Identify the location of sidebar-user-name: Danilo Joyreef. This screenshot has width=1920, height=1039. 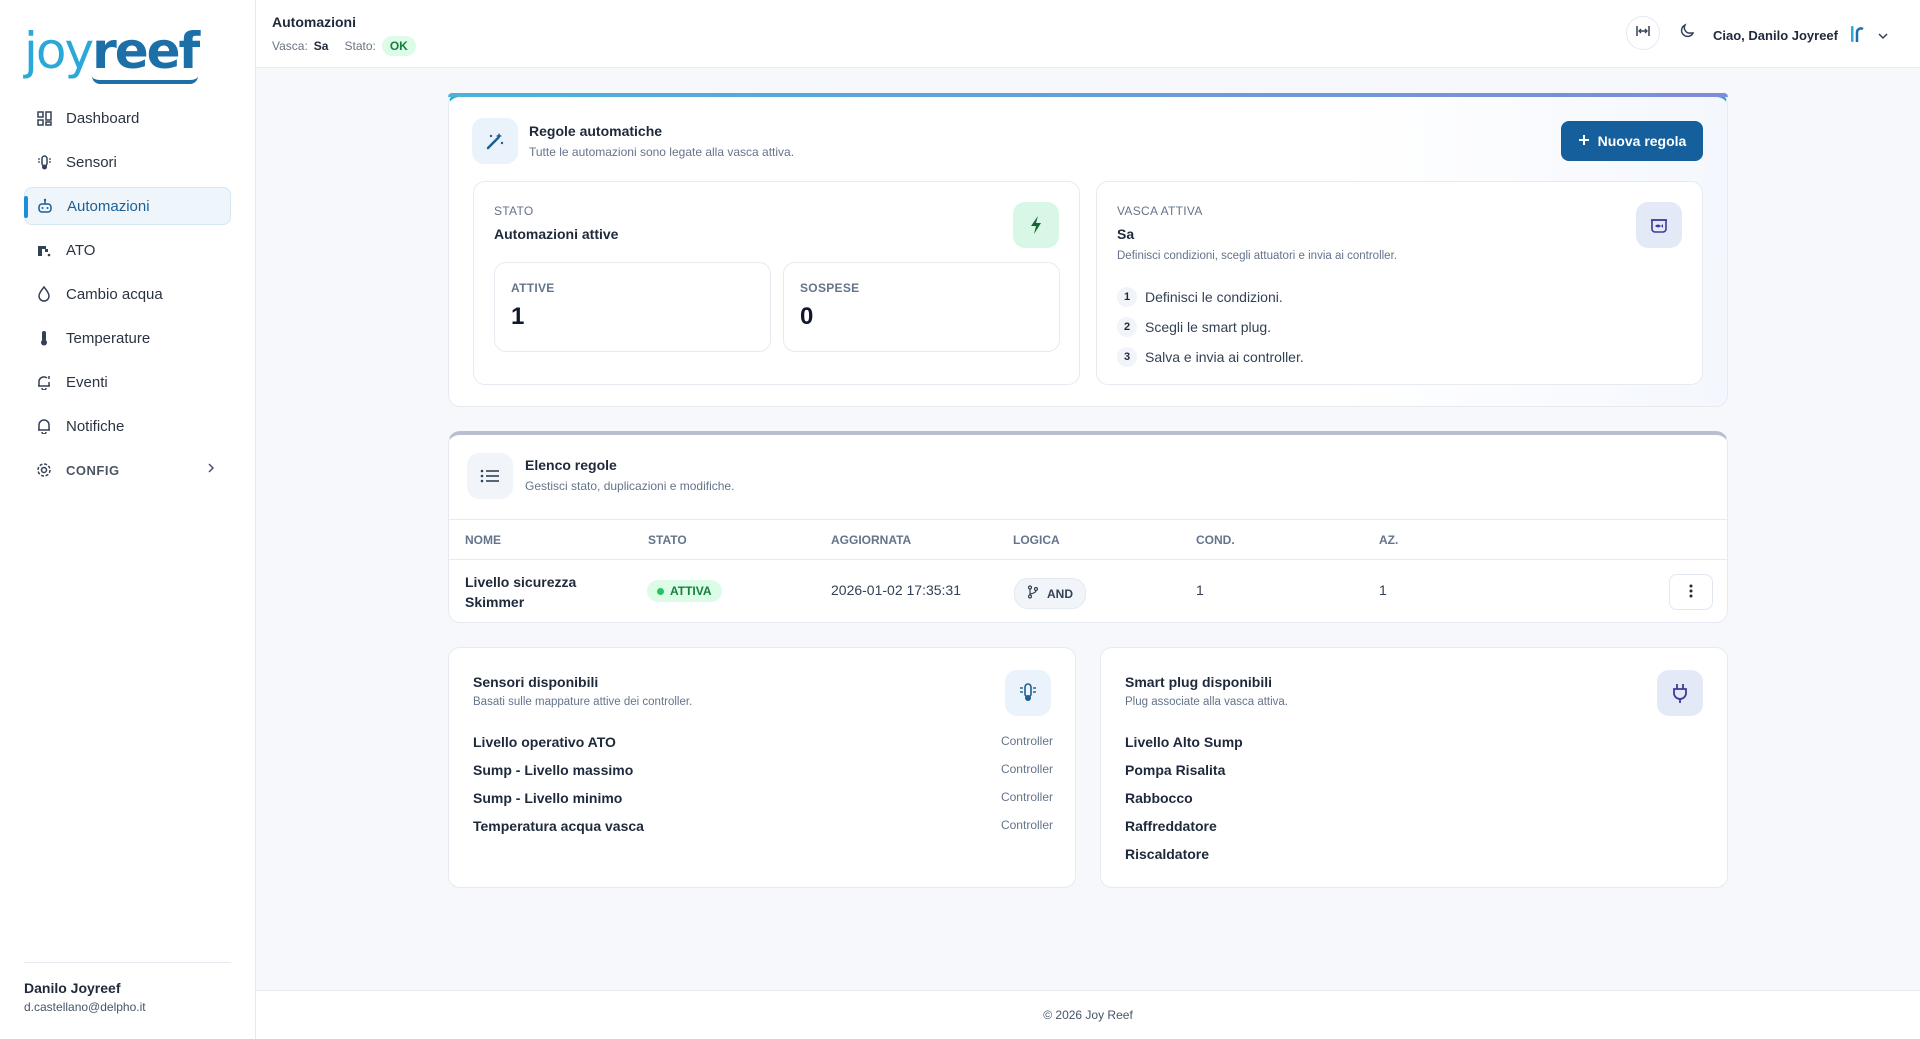
(72, 988).